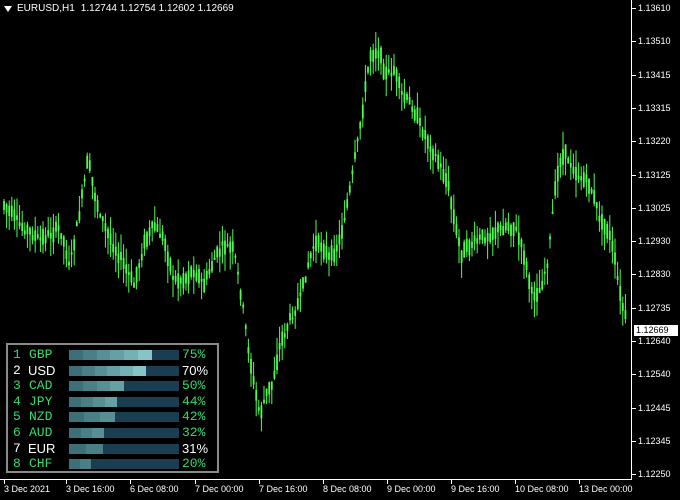 This screenshot has height=500, width=680. Describe the element at coordinates (41, 432) in the screenshot. I see `strength-currency: AUD` at that location.